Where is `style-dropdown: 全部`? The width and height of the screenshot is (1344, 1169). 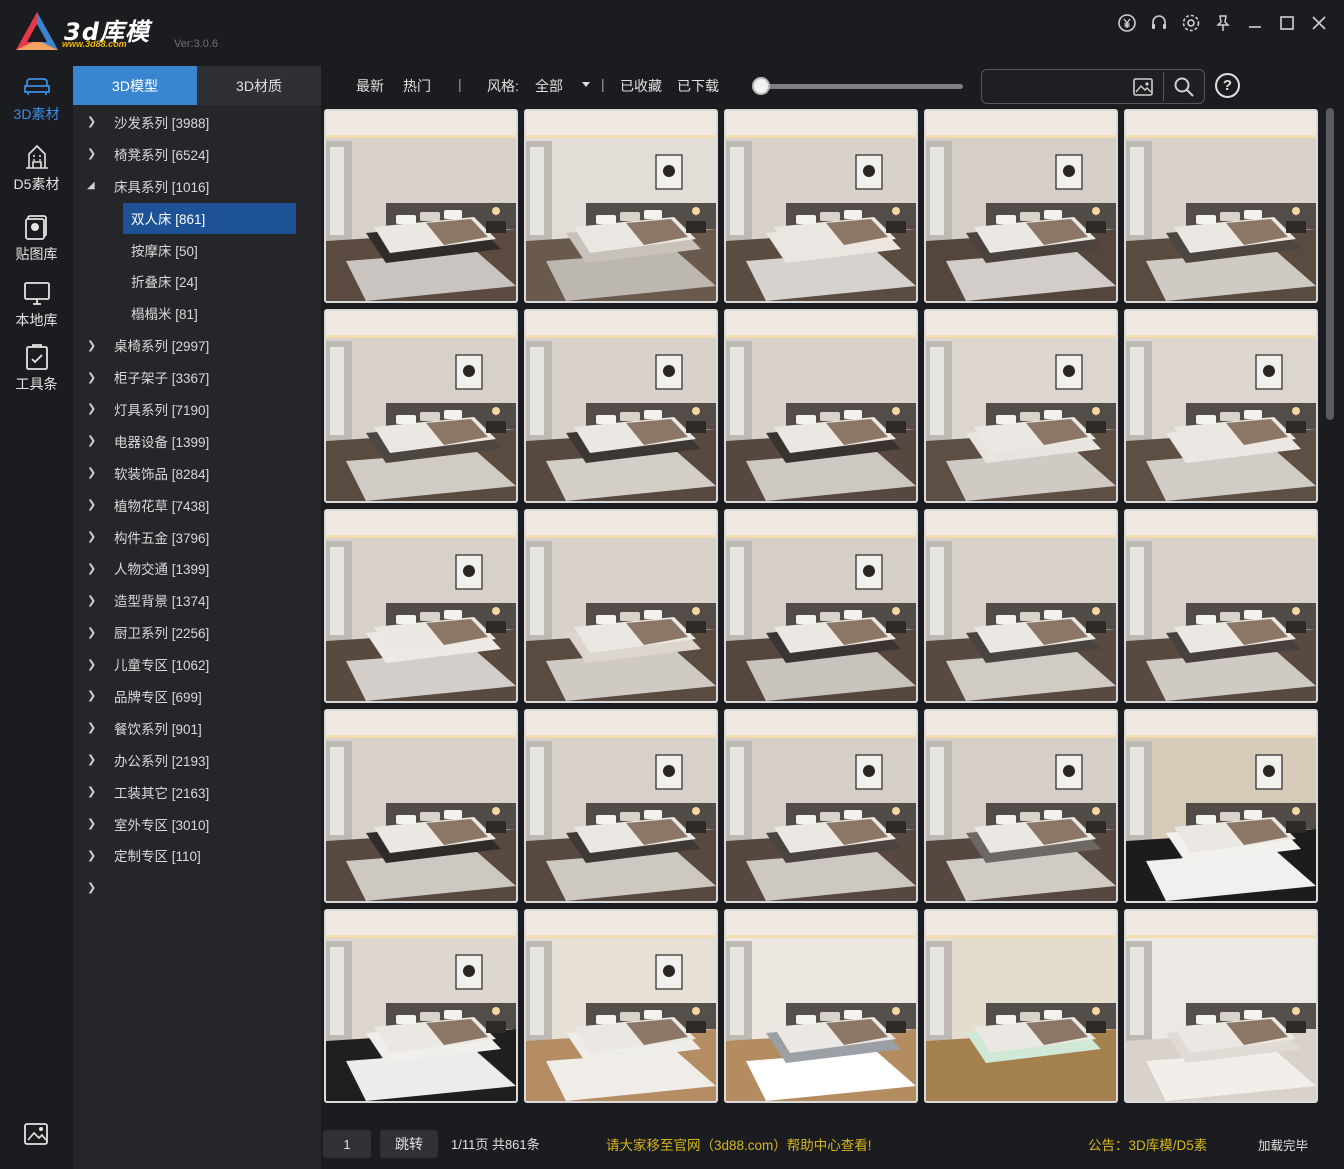 style-dropdown: 全部 is located at coordinates (549, 86).